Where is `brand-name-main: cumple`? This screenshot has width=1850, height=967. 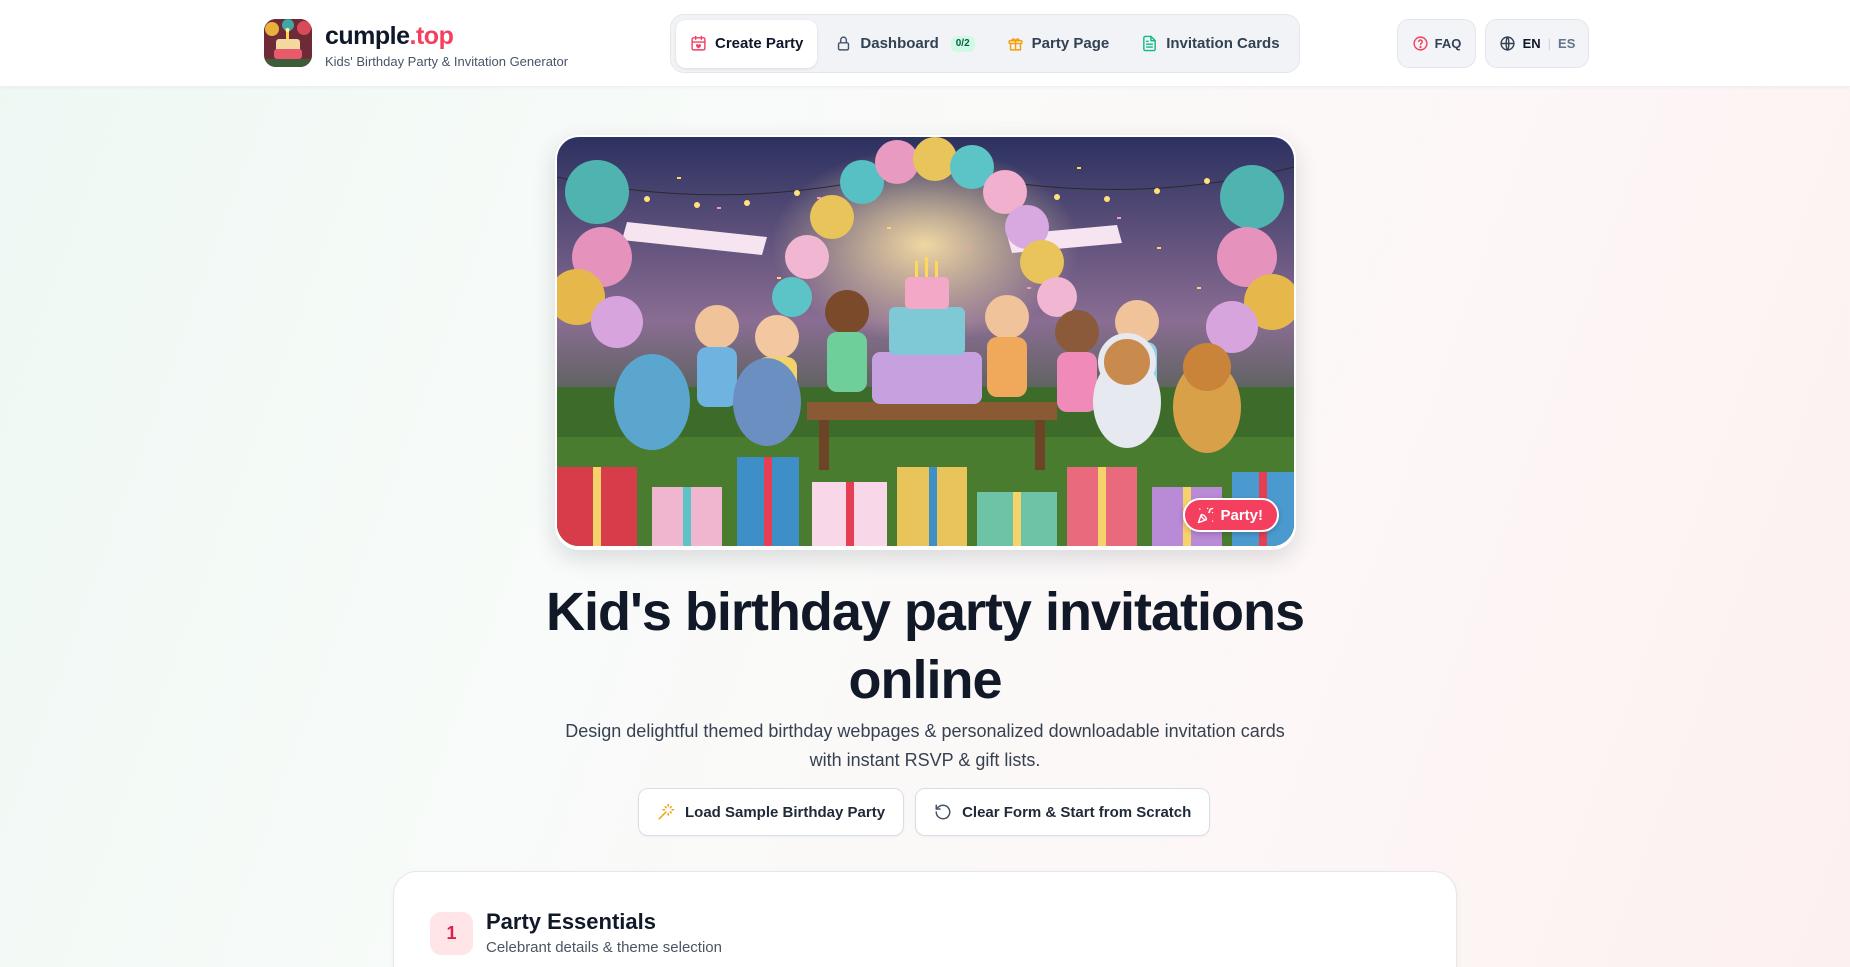 brand-name-main: cumple is located at coordinates (367, 36).